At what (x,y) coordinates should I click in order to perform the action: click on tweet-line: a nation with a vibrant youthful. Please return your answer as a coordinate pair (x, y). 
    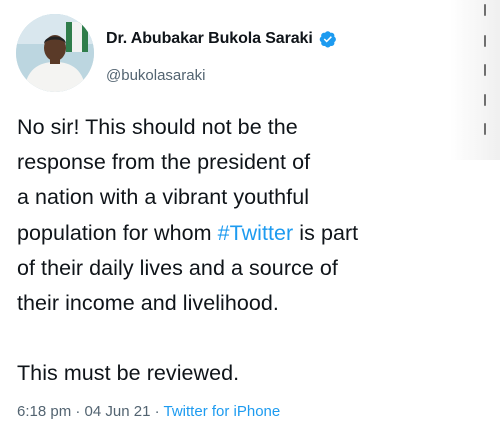
    Looking at the image, I should click on (163, 197).